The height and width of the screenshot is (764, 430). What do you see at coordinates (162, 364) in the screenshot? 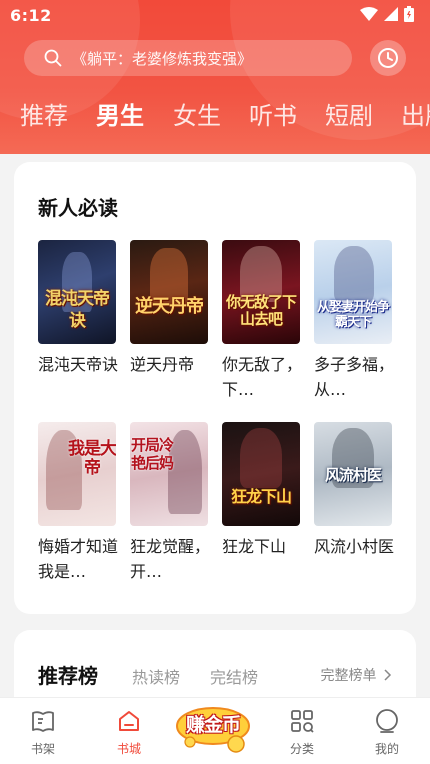
I see `book-title: 逆天丹帝` at bounding box center [162, 364].